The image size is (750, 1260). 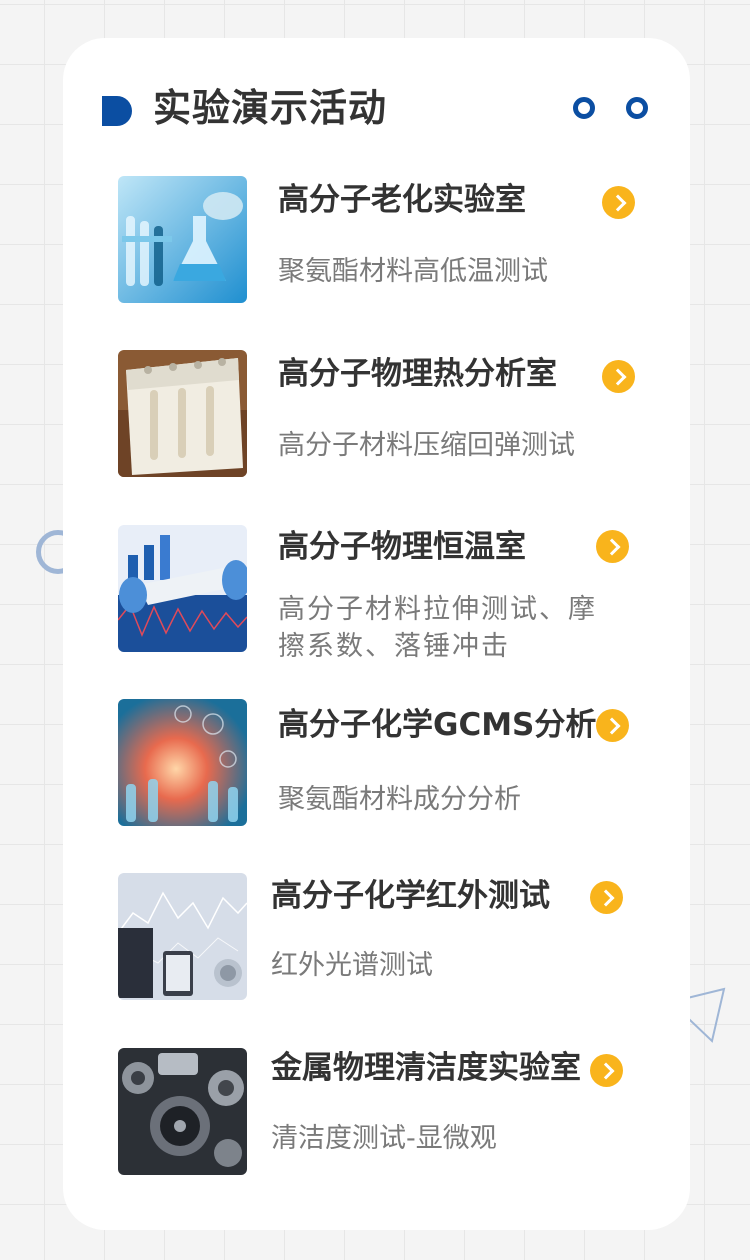 What do you see at coordinates (417, 374) in the screenshot?
I see `item-title: 高分子物理热分析室` at bounding box center [417, 374].